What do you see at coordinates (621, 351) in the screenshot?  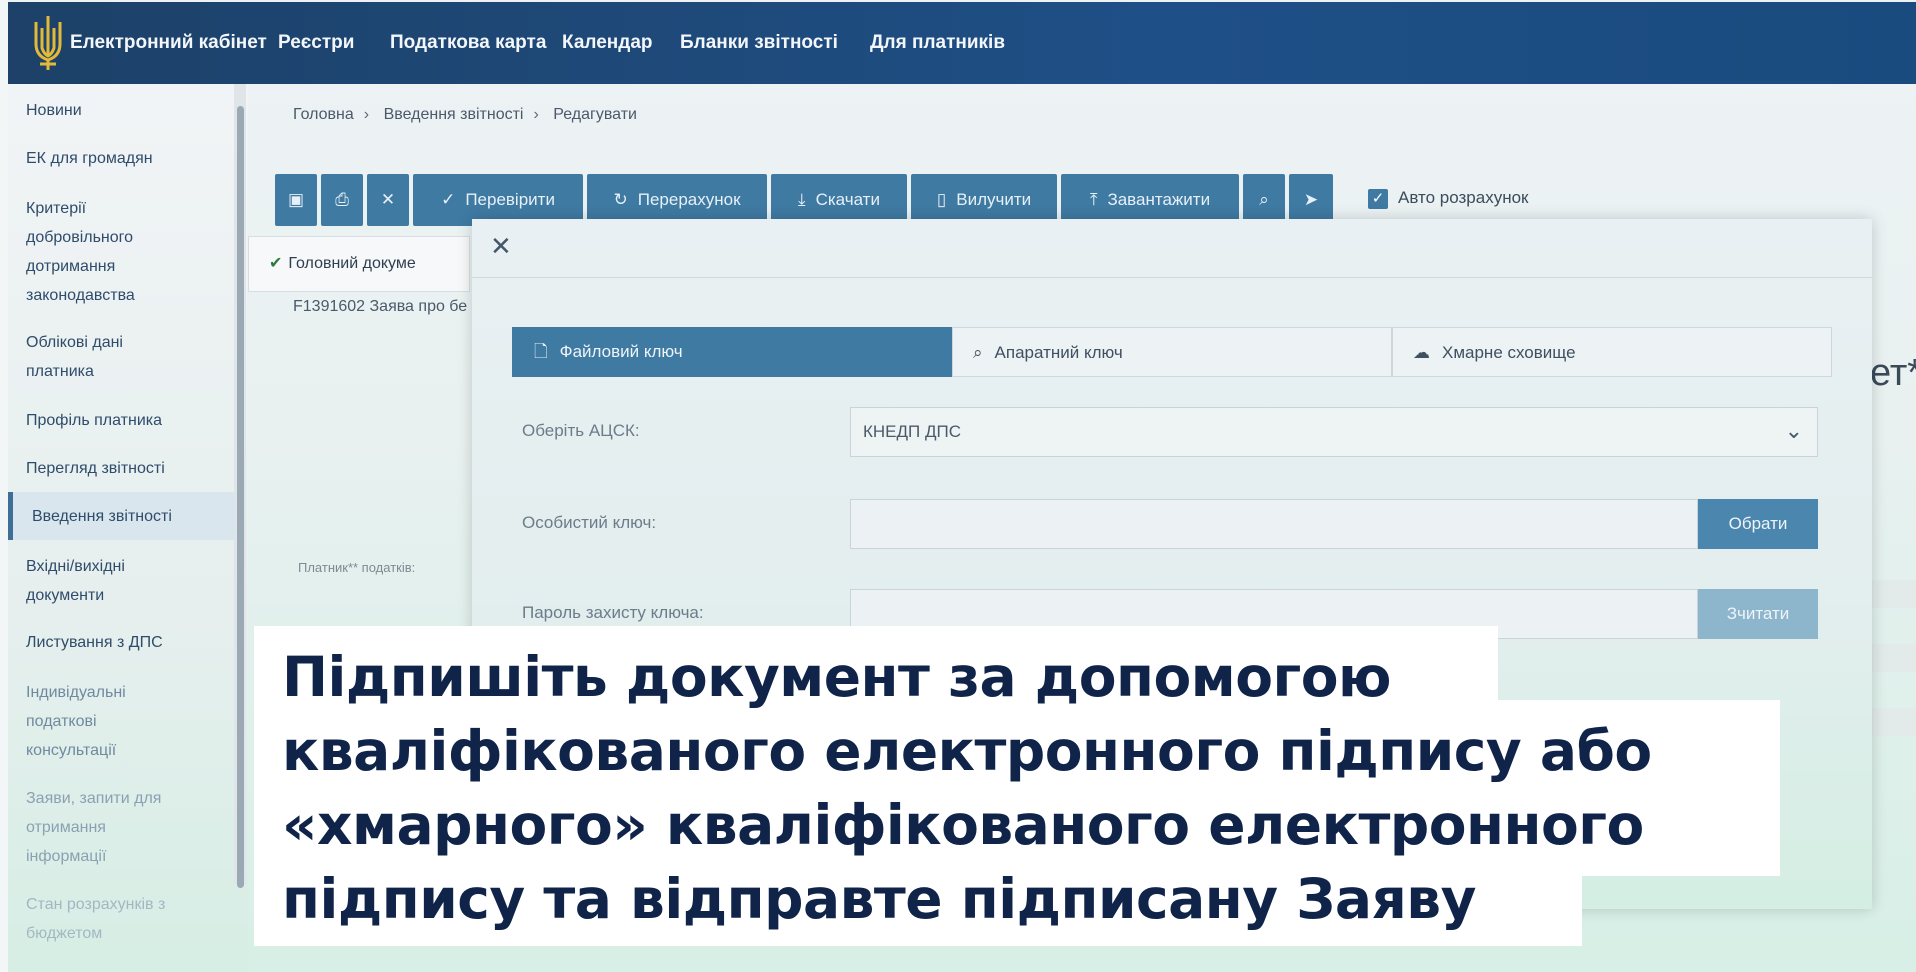 I see `tab-file-key-label: Файловий ключ` at bounding box center [621, 351].